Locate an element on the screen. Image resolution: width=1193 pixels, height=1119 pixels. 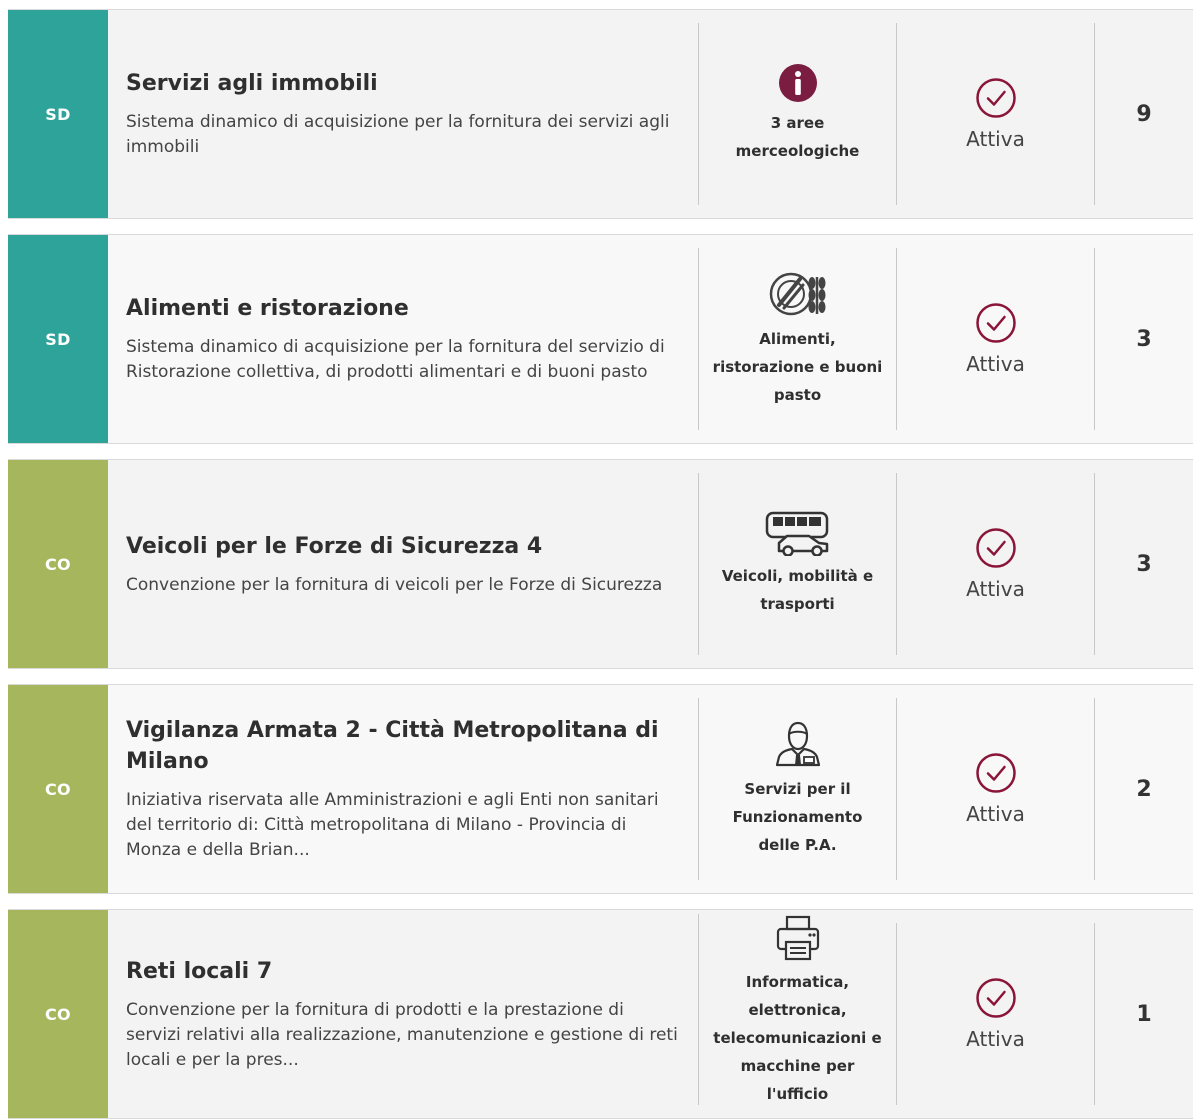
category-label: Servizi per il Funzionamento delle P.A. is located at coordinates (797, 817).